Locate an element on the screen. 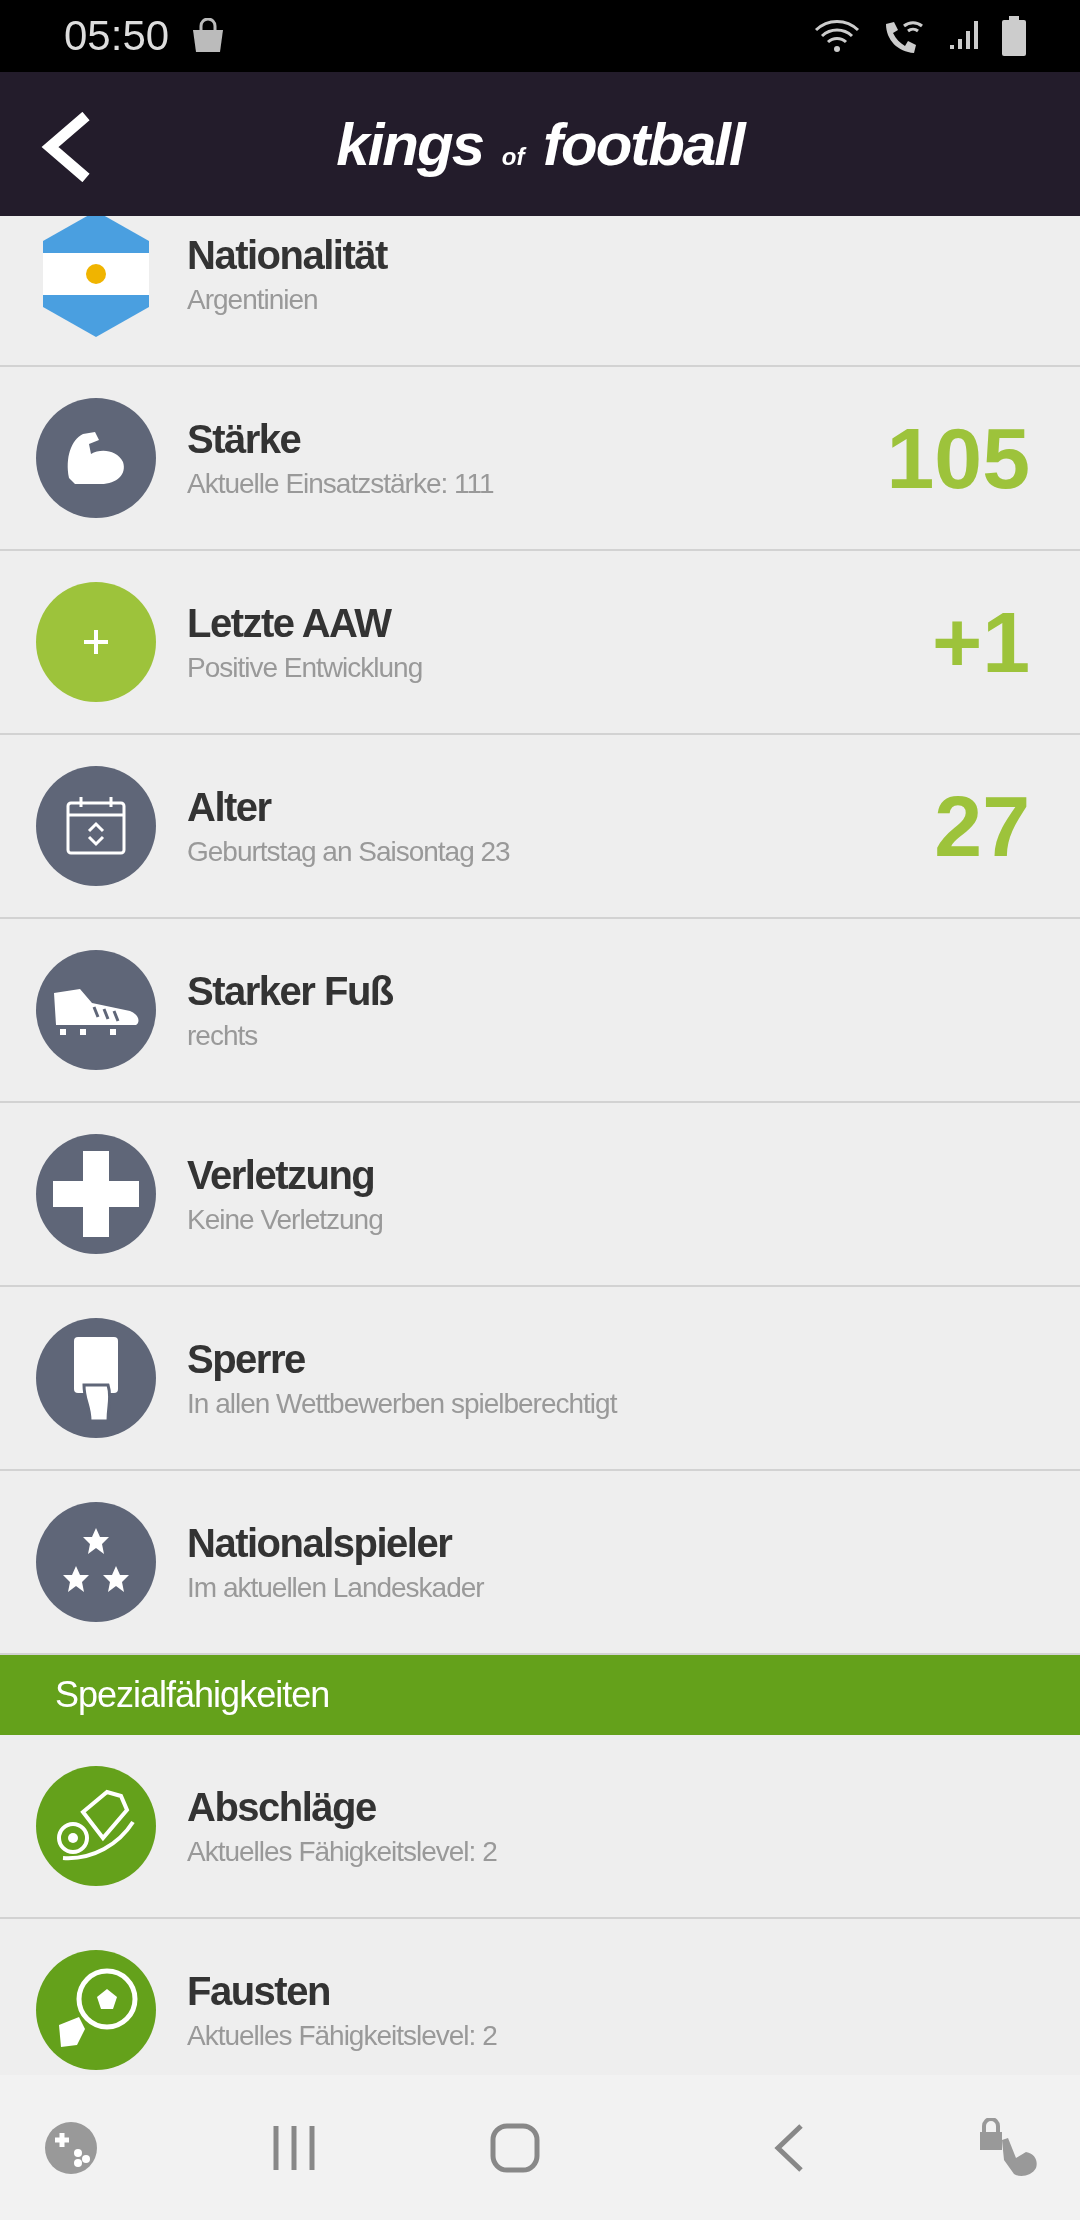  cross-icon is located at coordinates (96, 1194).